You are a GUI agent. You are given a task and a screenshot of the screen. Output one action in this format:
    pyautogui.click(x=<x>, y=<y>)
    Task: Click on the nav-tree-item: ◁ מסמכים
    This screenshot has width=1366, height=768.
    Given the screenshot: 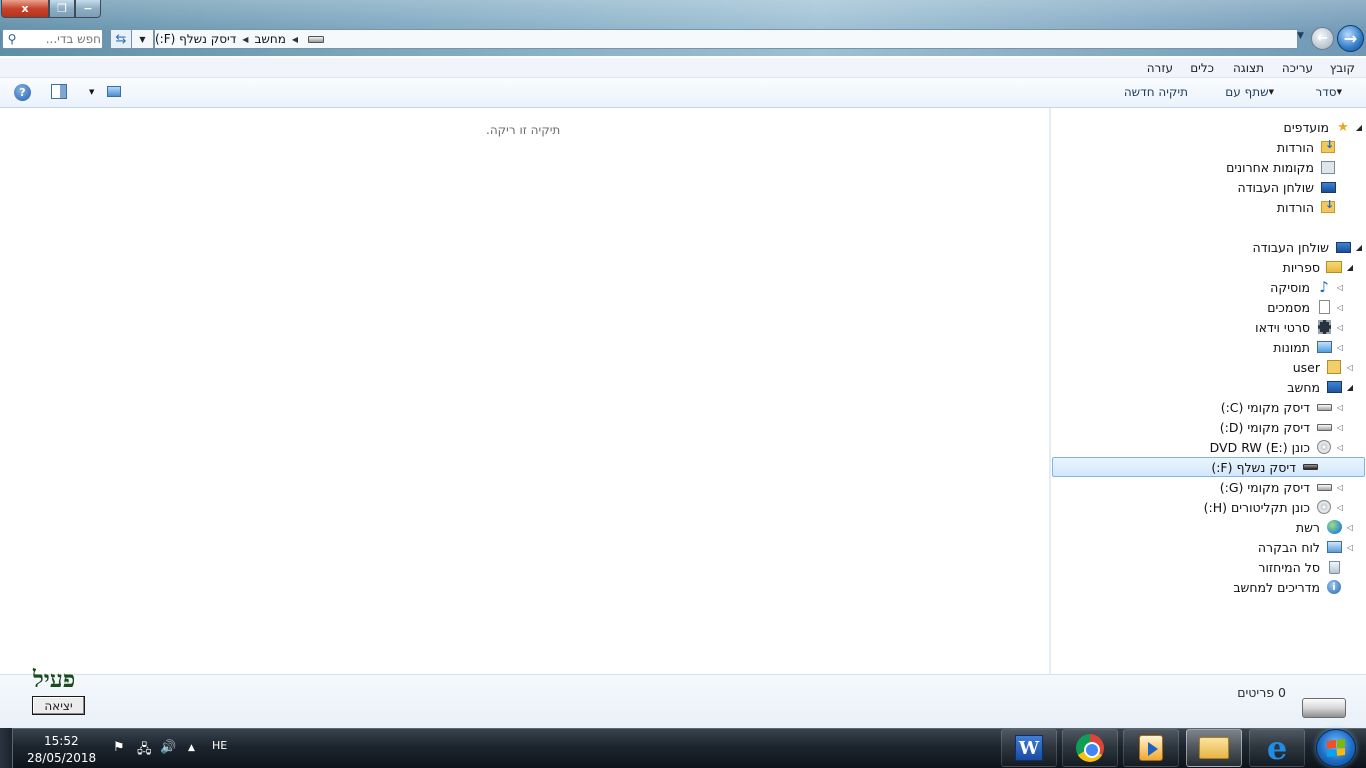 What is the action you would take?
    pyautogui.click(x=1316, y=307)
    